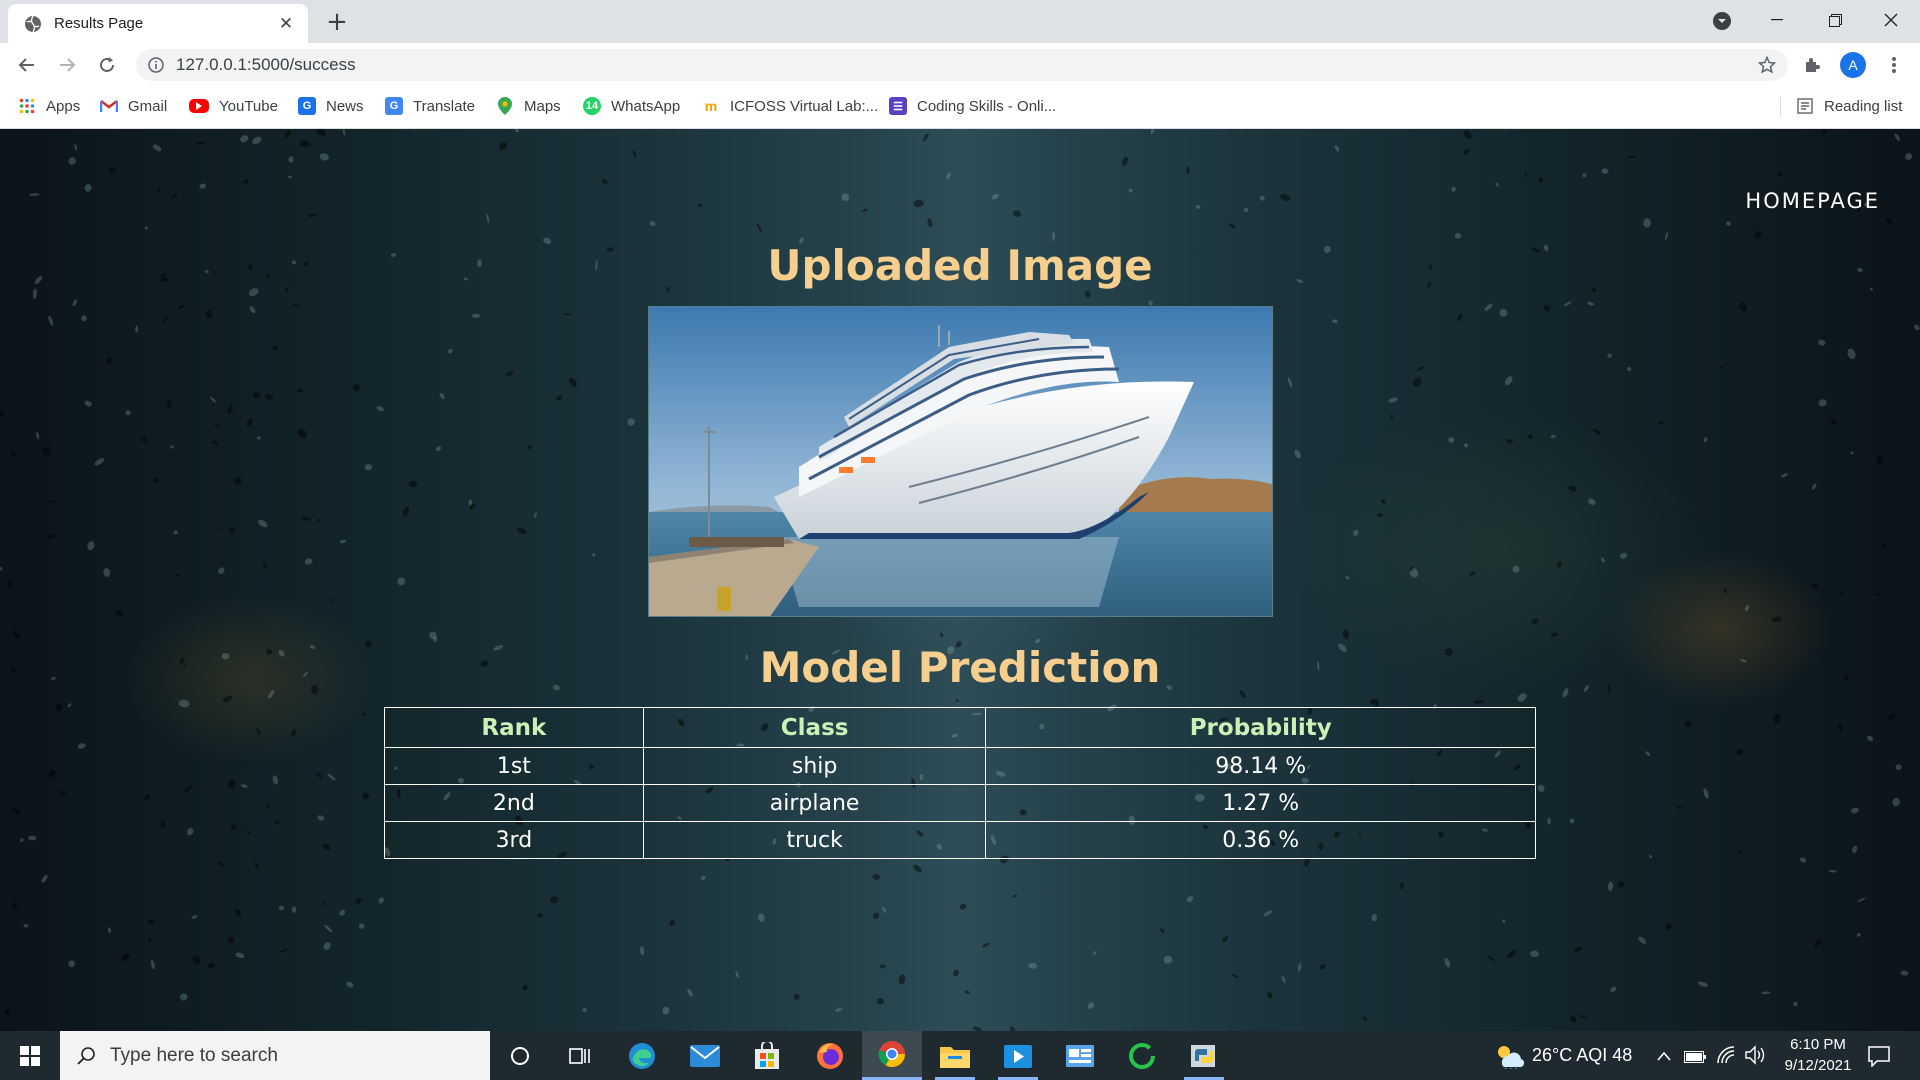 The width and height of the screenshot is (1920, 1080). Describe the element at coordinates (107, 65) in the screenshot. I see `reload-button` at that location.